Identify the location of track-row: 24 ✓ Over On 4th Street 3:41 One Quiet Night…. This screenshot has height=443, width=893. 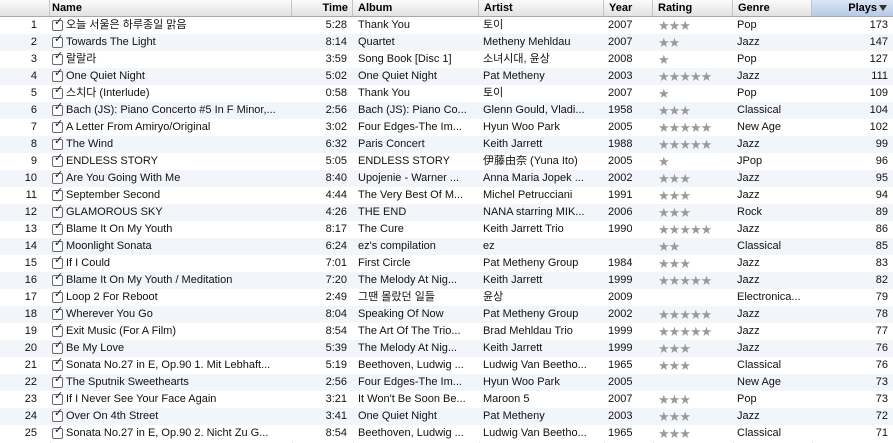
(446, 416).